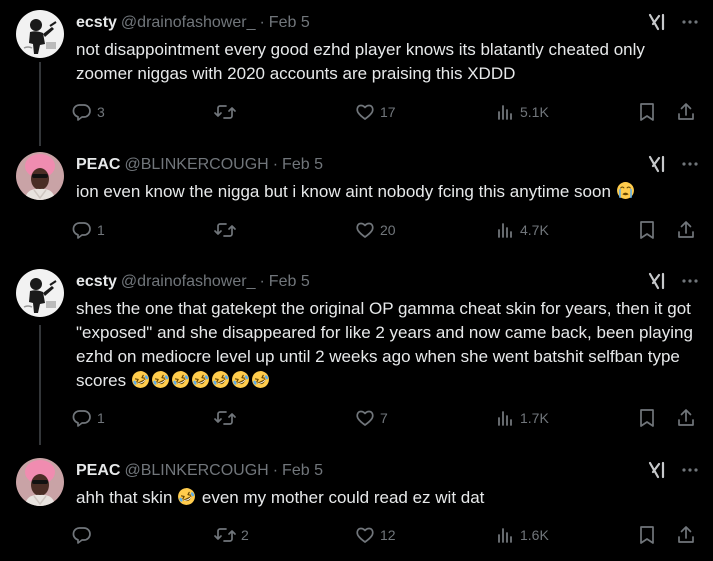  What do you see at coordinates (343, 497) in the screenshot?
I see `tweet-text-after: even my mother could read ez wit dat` at bounding box center [343, 497].